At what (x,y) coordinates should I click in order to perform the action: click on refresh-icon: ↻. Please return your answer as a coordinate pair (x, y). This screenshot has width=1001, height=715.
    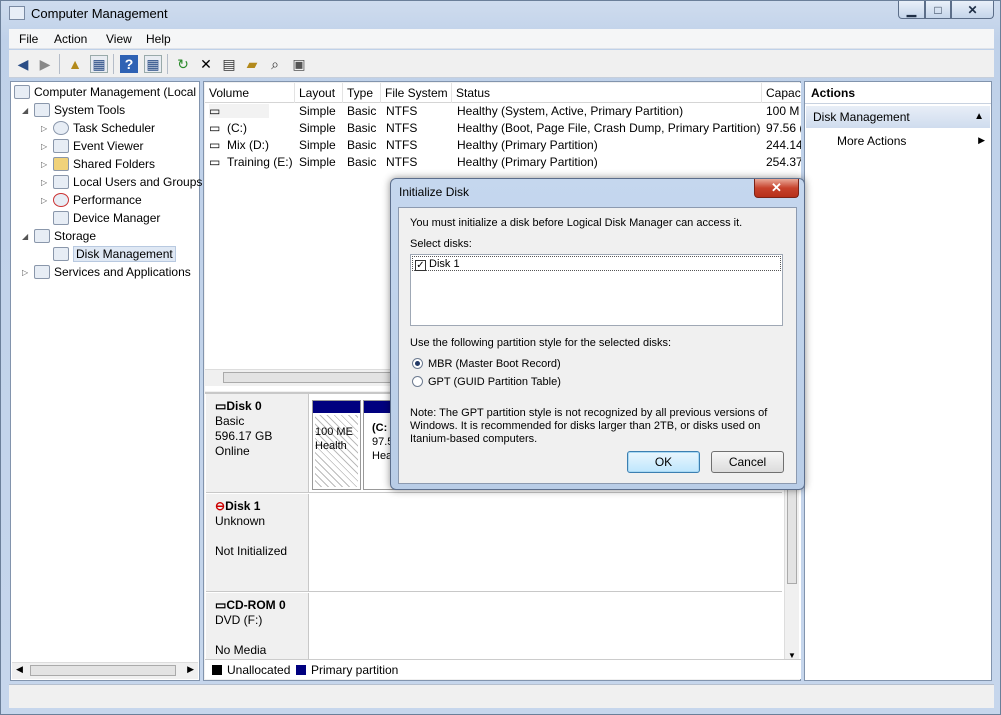
    Looking at the image, I should click on (183, 64).